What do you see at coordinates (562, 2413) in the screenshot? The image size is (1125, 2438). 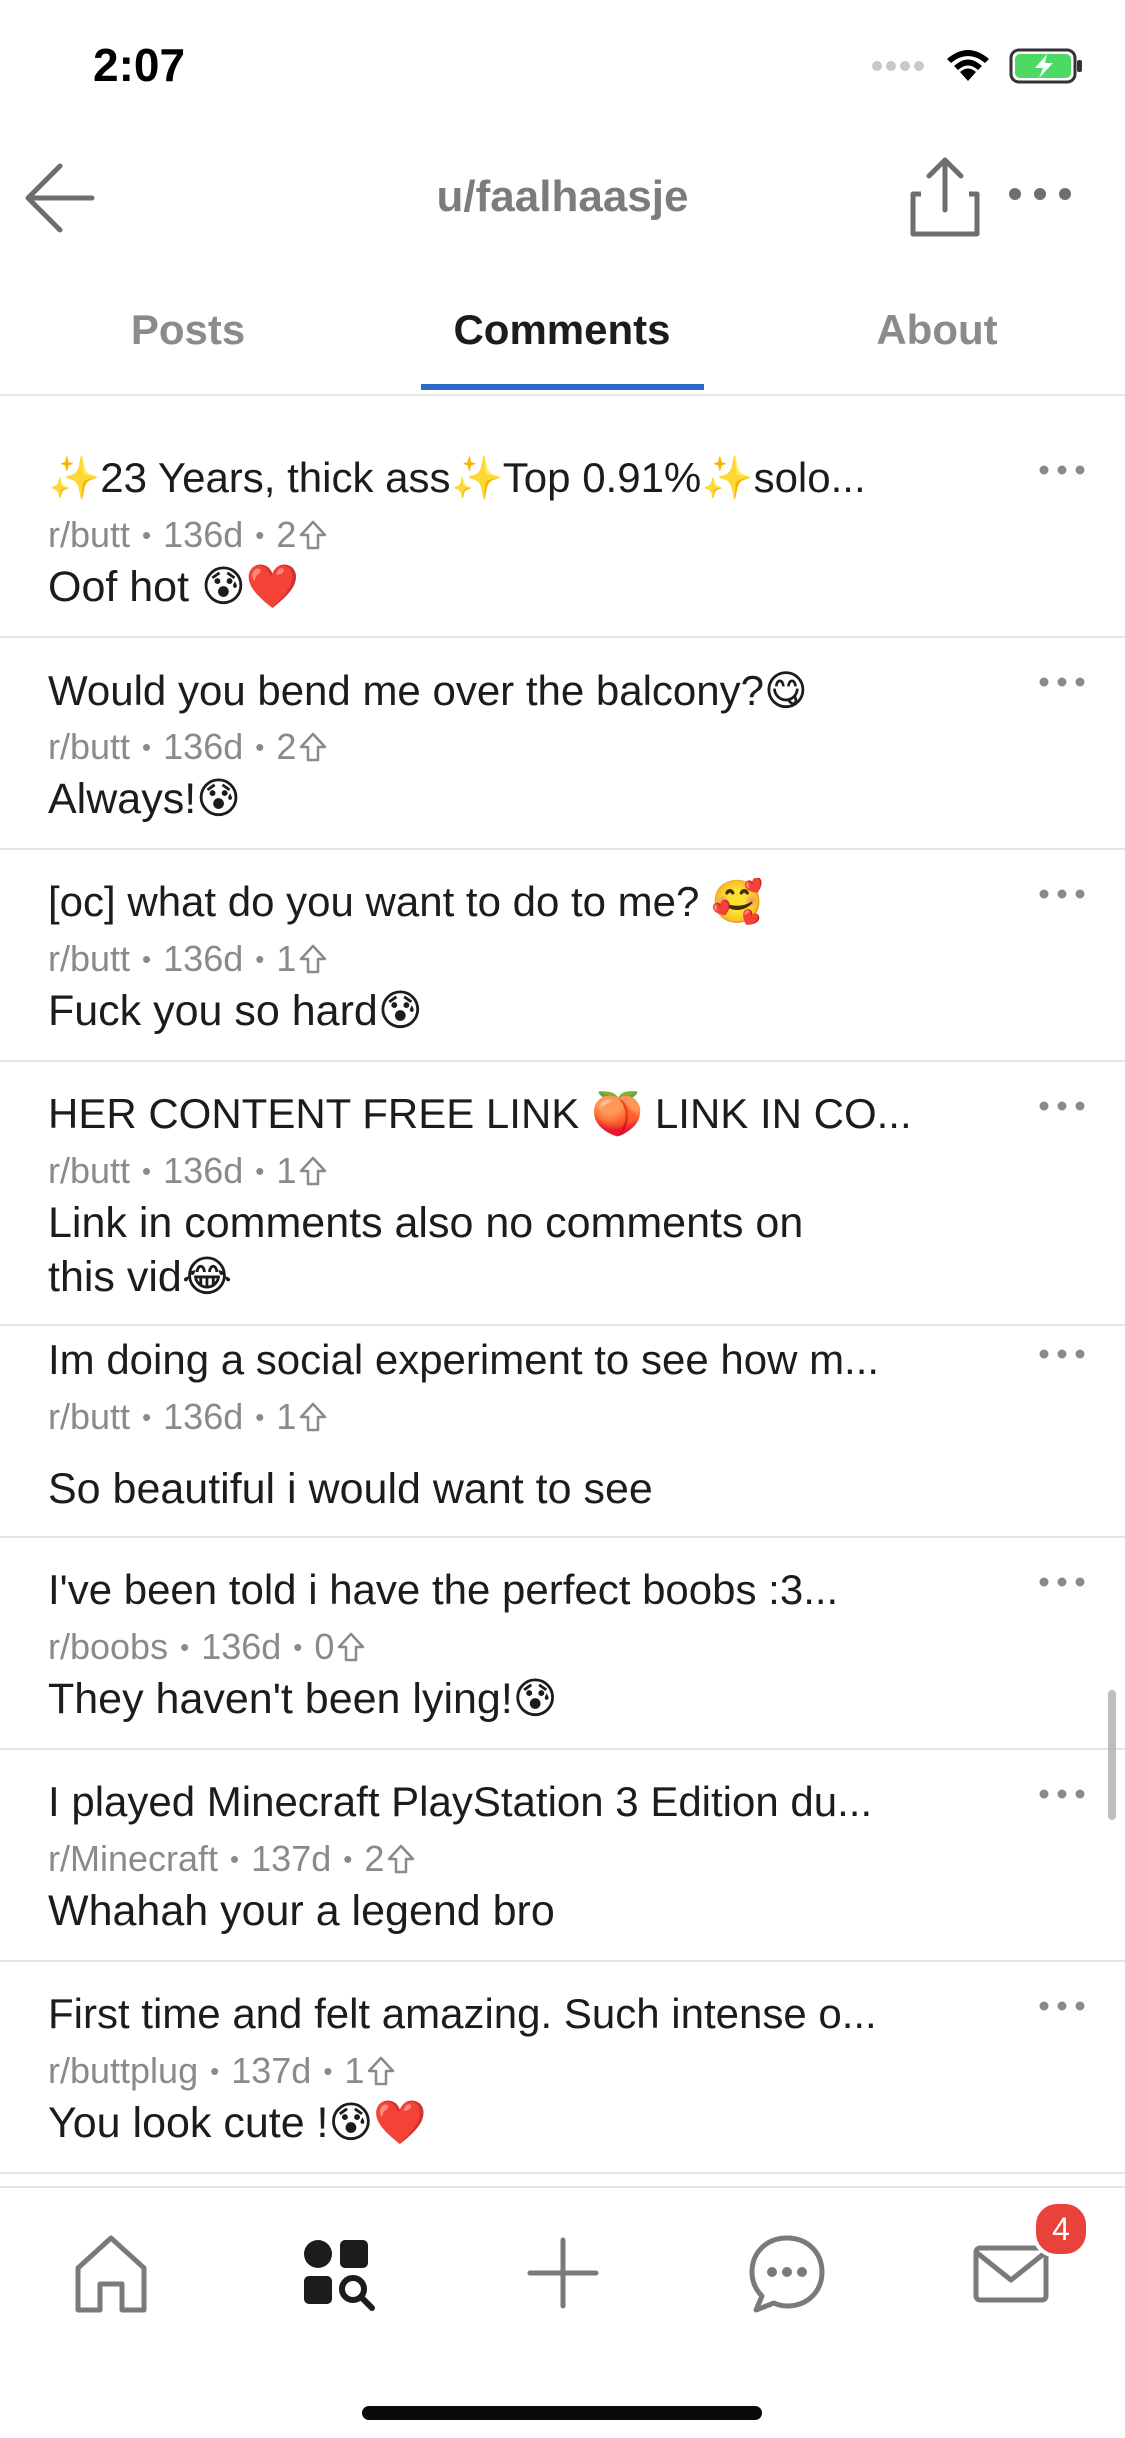 I see `home-indicator` at bounding box center [562, 2413].